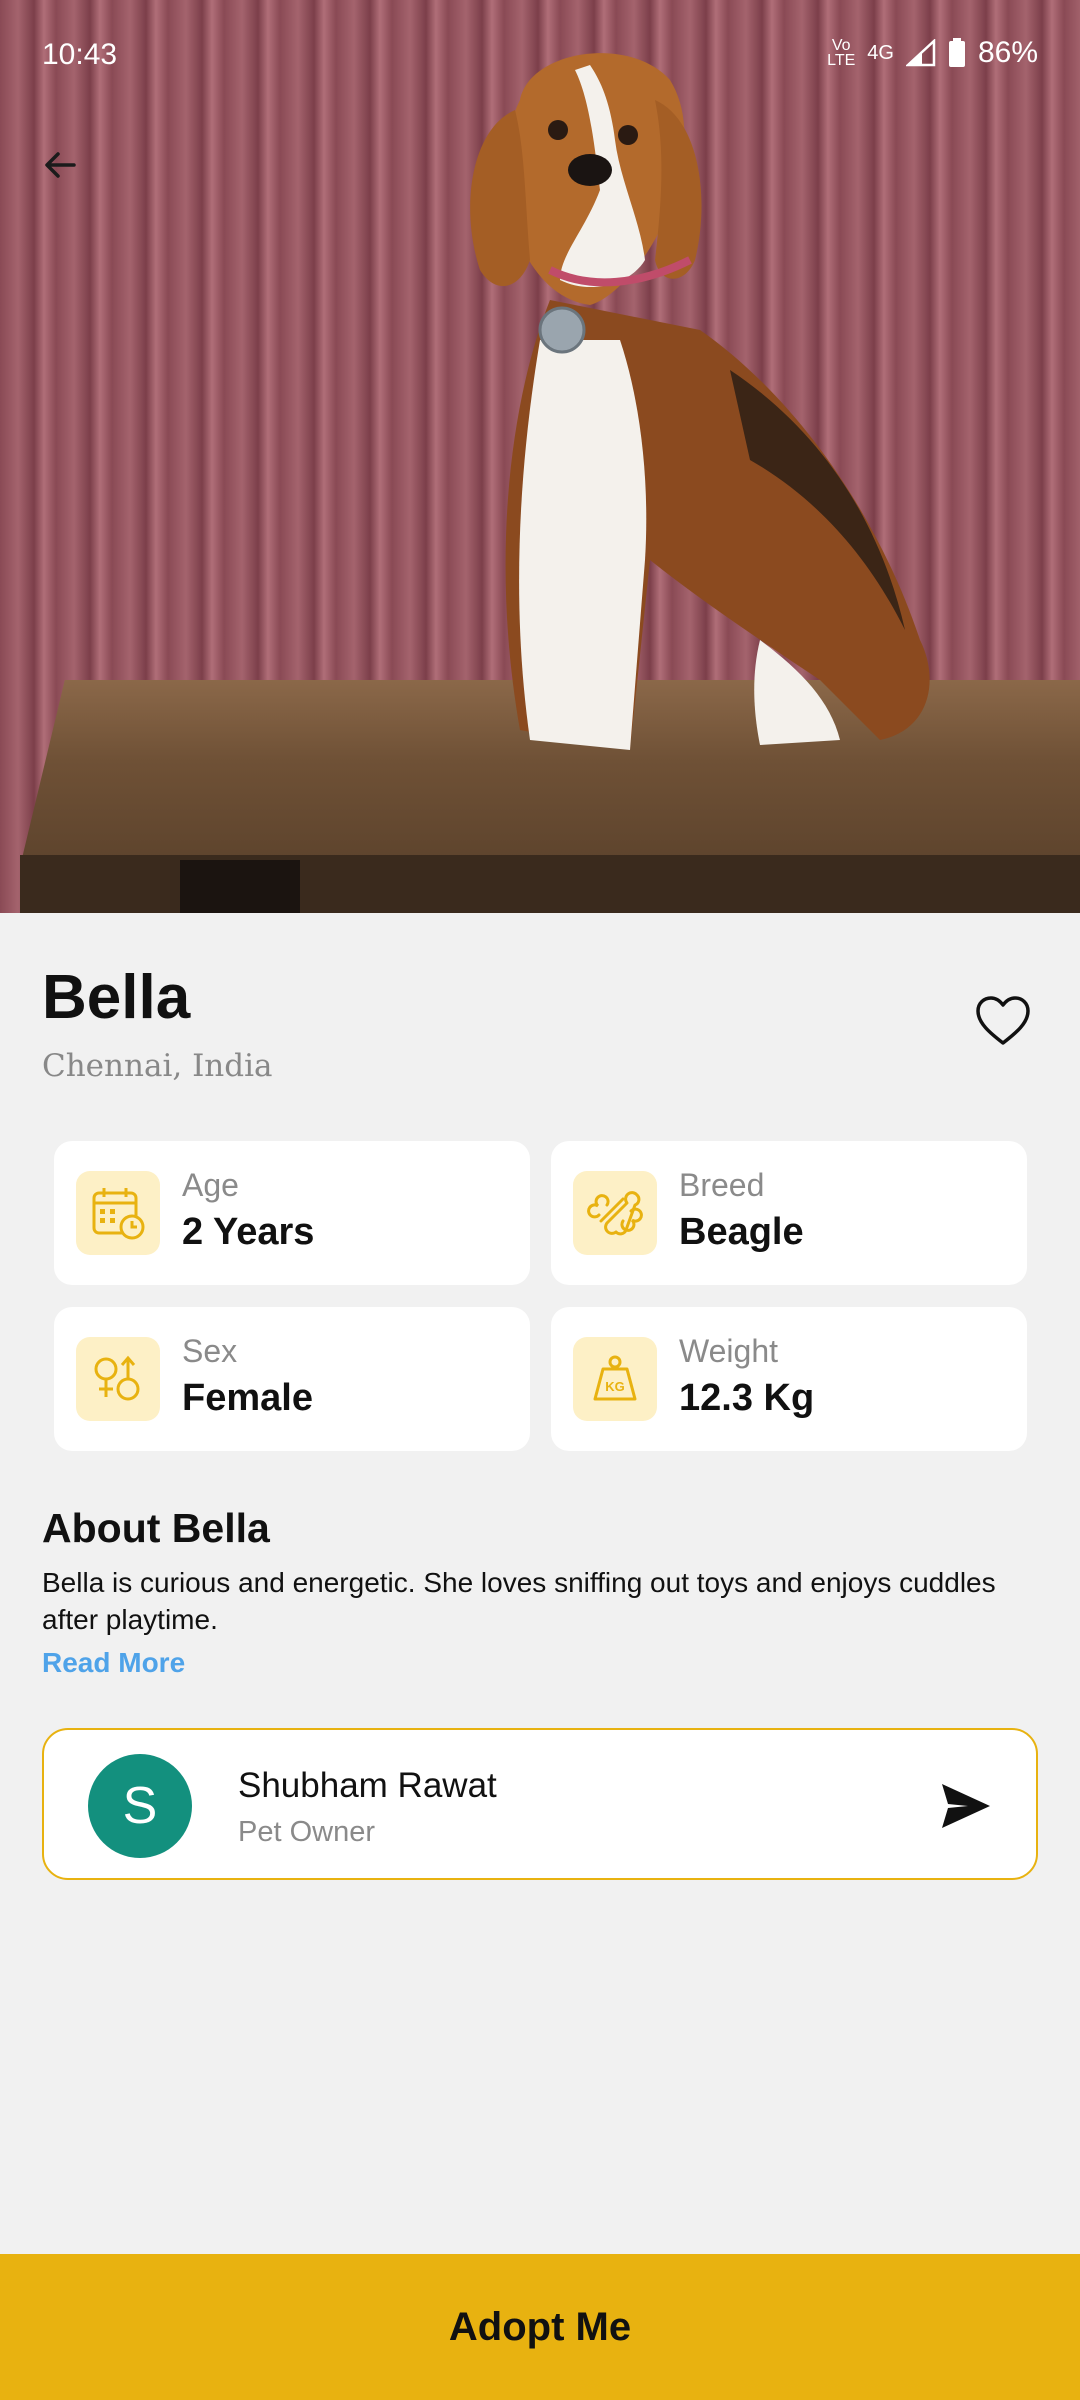 Image resolution: width=1080 pixels, height=2400 pixels. What do you see at coordinates (540, 1804) in the screenshot?
I see `owner-card: S Shubham Rawat Pet Owner` at bounding box center [540, 1804].